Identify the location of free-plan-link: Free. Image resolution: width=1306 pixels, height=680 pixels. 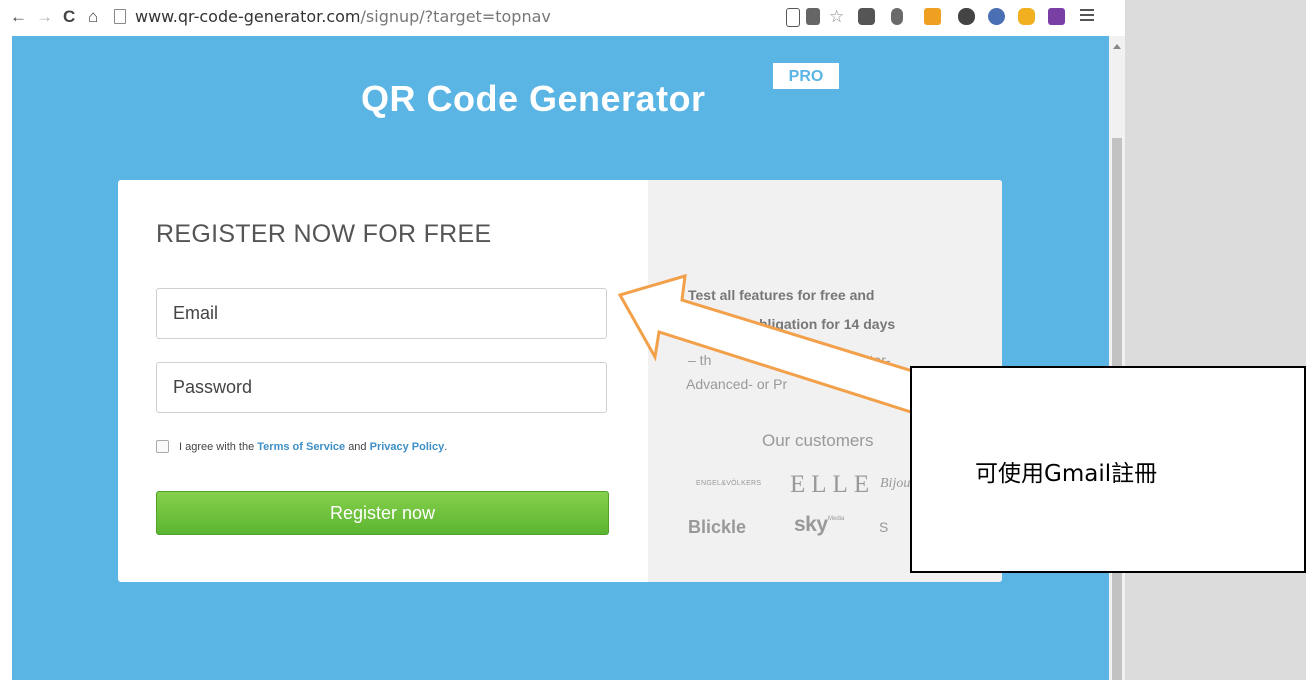
(821, 360).